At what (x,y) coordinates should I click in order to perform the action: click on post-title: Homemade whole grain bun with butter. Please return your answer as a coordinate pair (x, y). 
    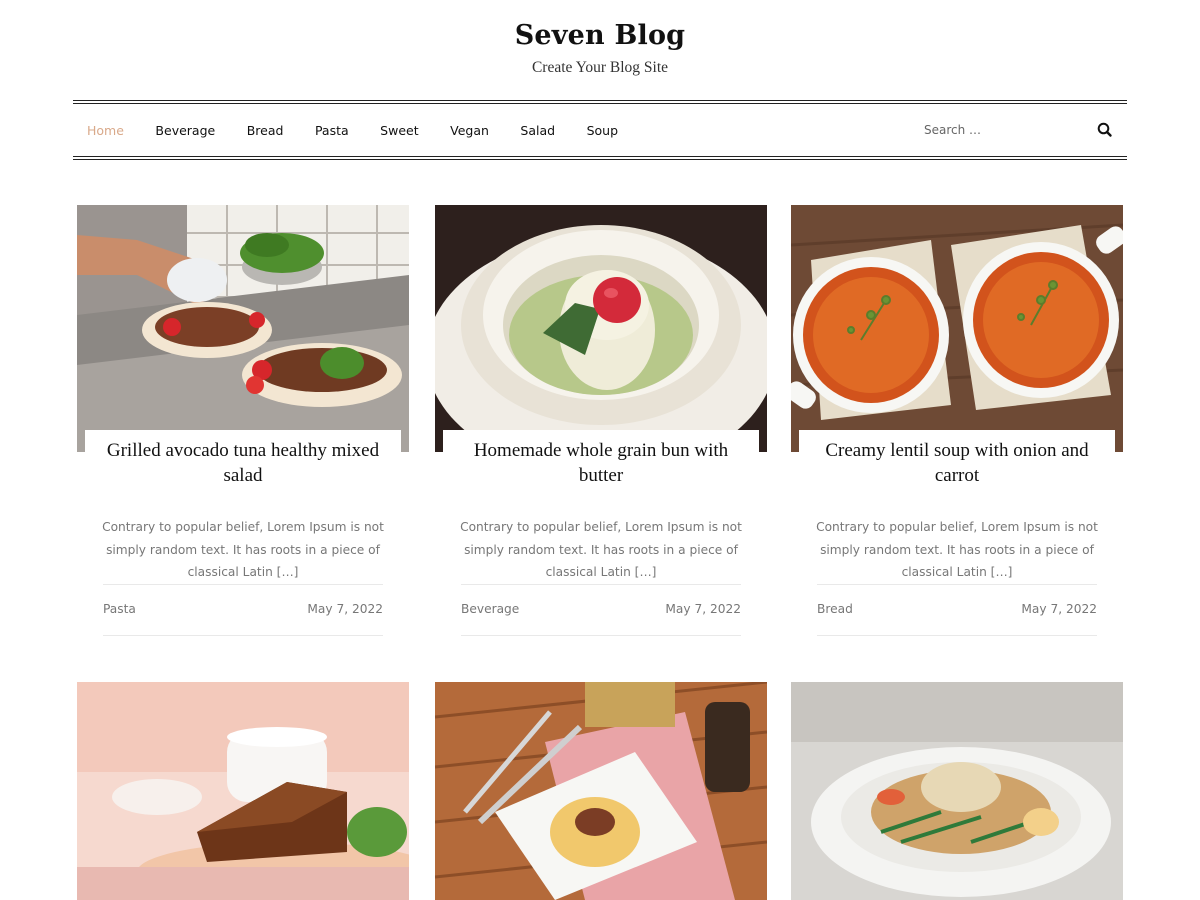
    Looking at the image, I should click on (601, 463).